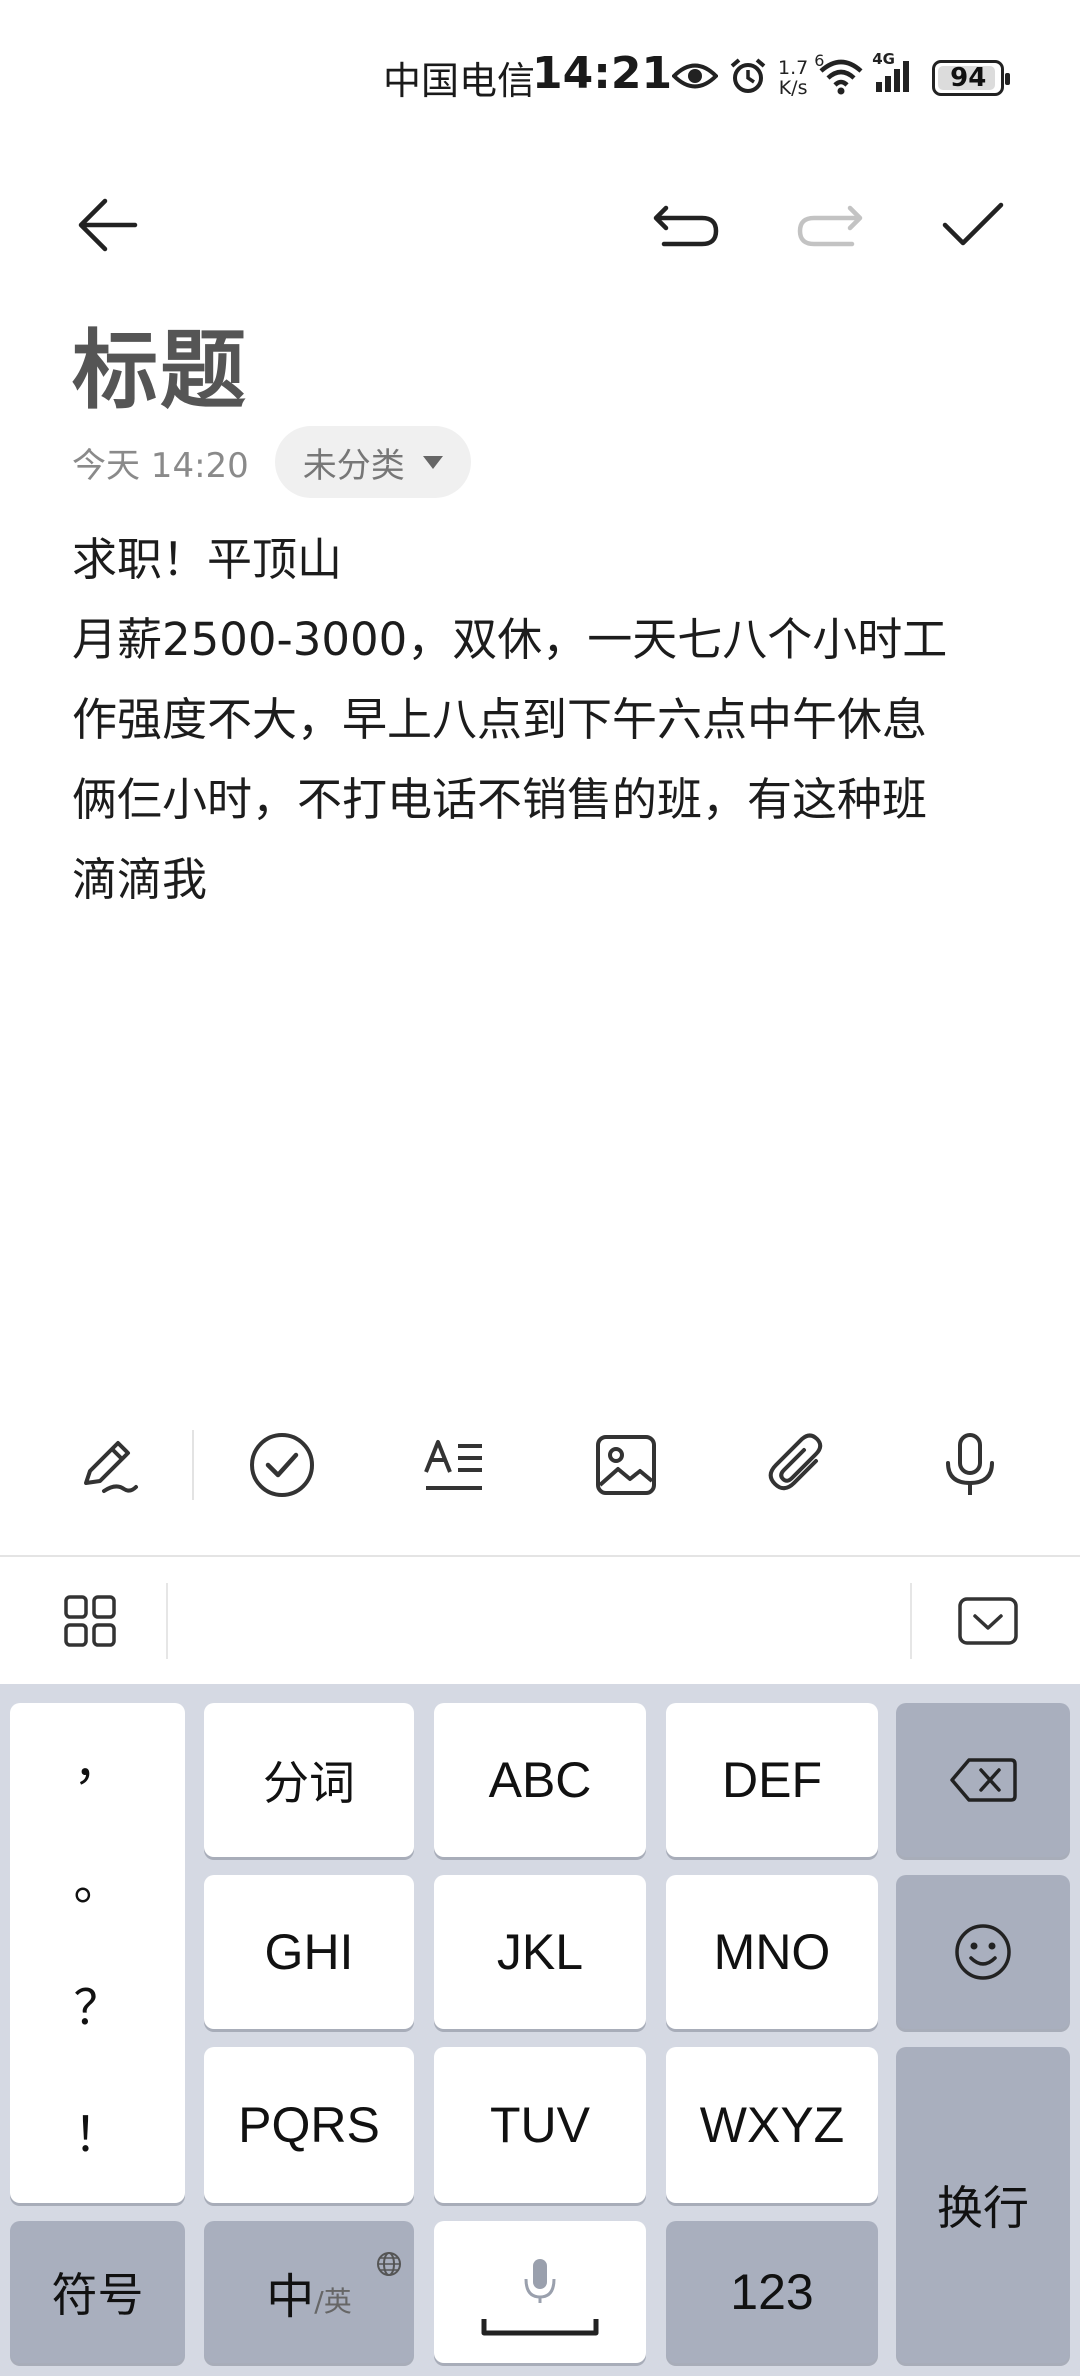 Image resolution: width=1080 pixels, height=2376 pixels. What do you see at coordinates (97, 2003) in the screenshot?
I see `key-question: ？` at bounding box center [97, 2003].